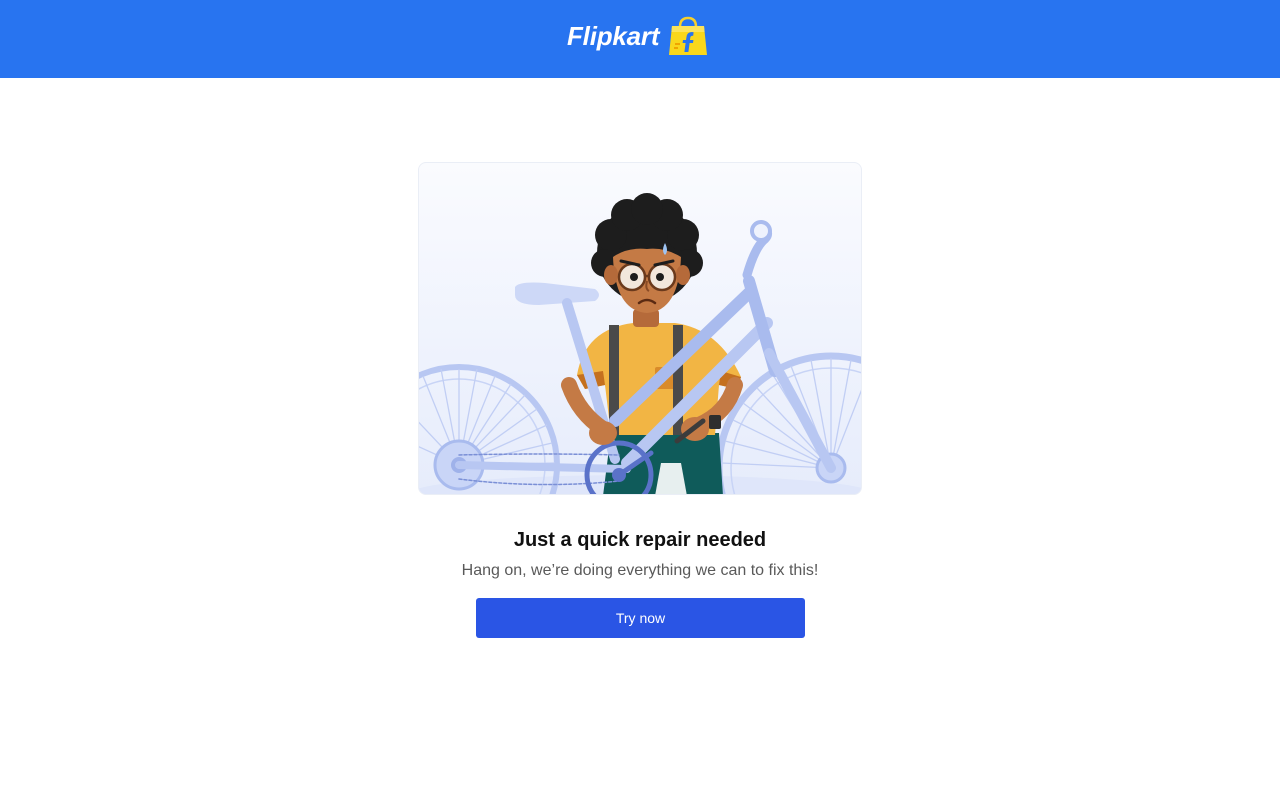  What do you see at coordinates (640, 343) in the screenshot?
I see `person-repairing-bicycle-illustration` at bounding box center [640, 343].